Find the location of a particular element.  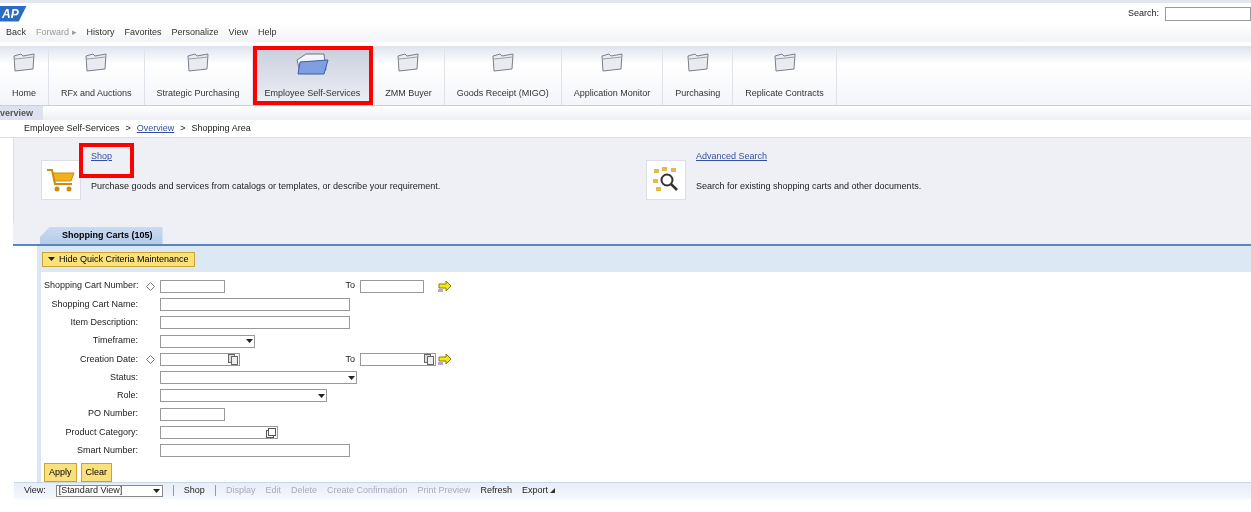

field-label: Shopping Cart Name: is located at coordinates (94, 304).